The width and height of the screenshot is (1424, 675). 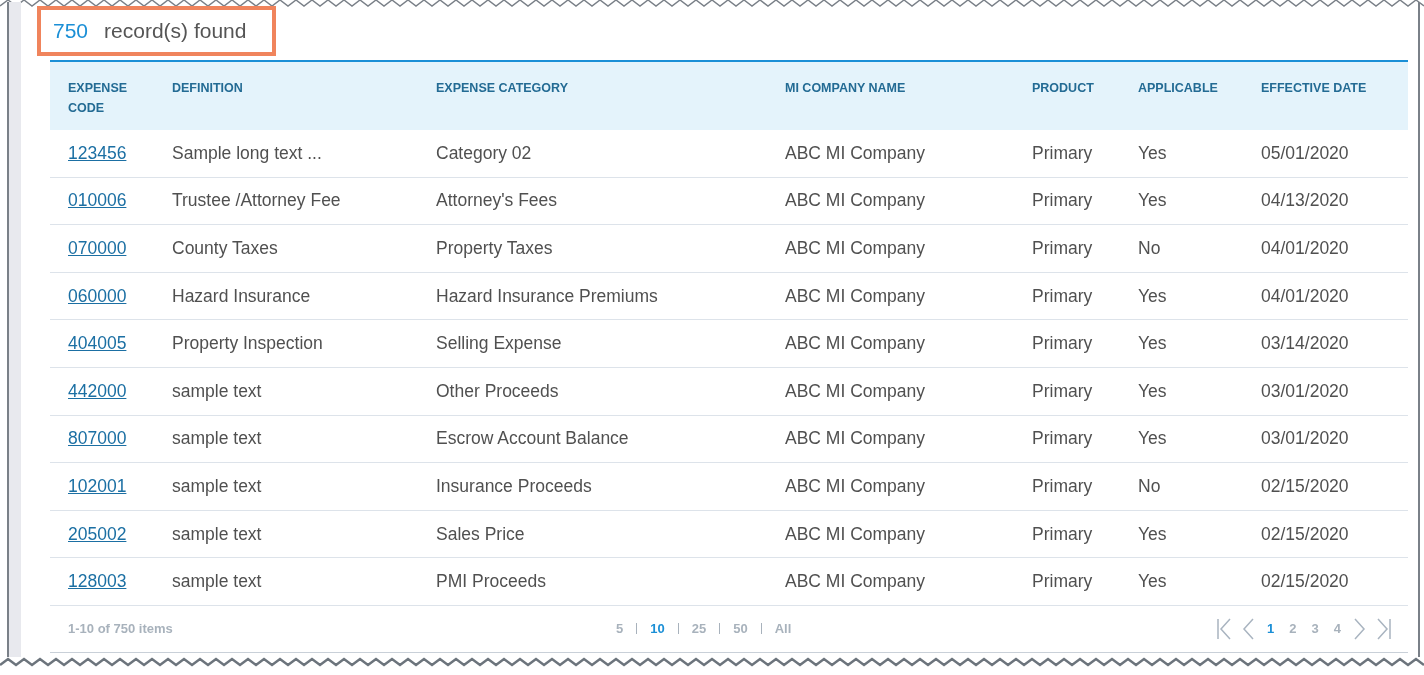 What do you see at coordinates (225, 248) in the screenshot?
I see `table-cell-text: County Taxes` at bounding box center [225, 248].